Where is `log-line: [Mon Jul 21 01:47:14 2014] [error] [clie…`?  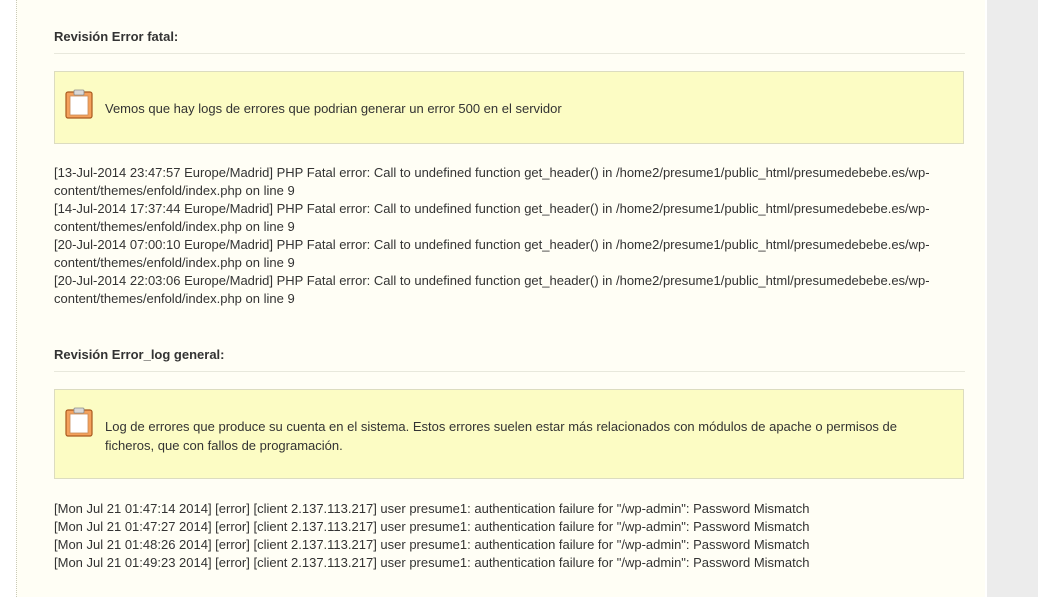 log-line: [Mon Jul 21 01:47:14 2014] [error] [clie… is located at coordinates (432, 508).